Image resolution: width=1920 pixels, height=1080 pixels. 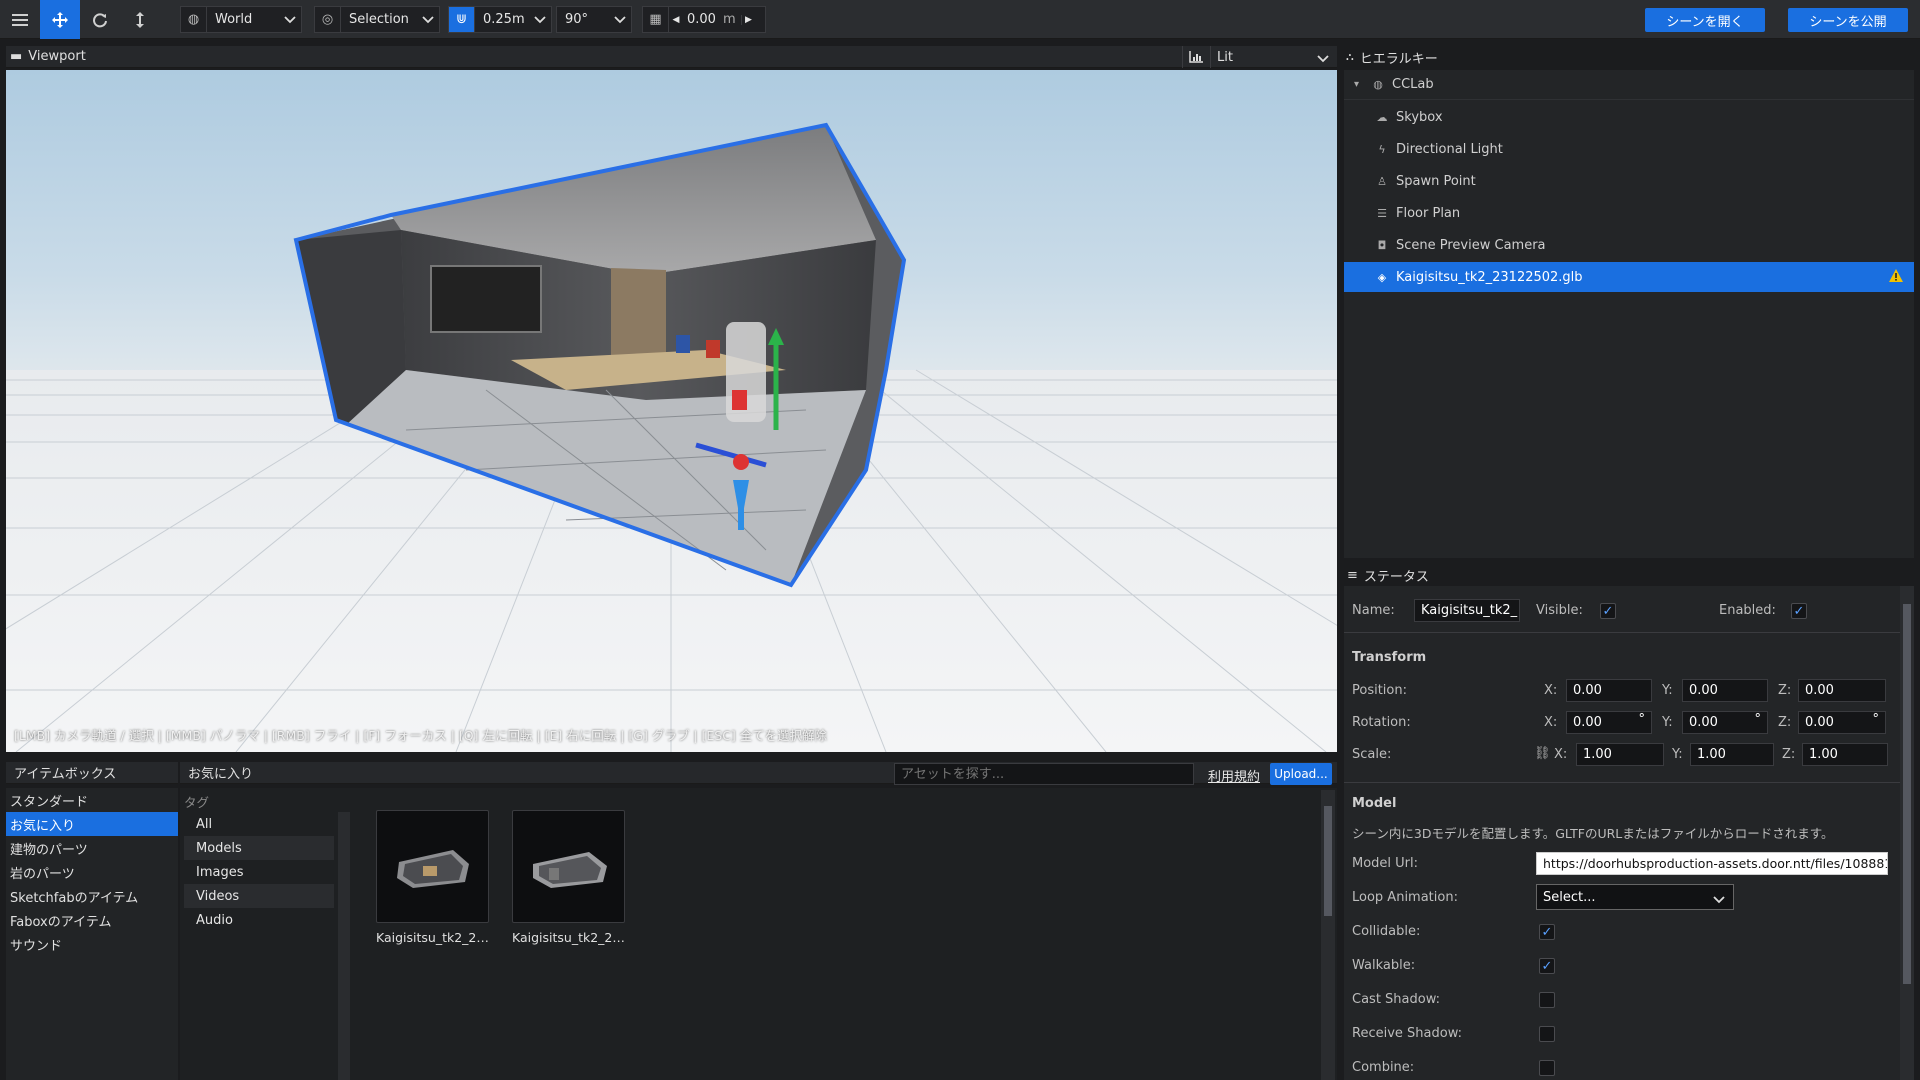 I want to click on collidable-checkbox: ✓, so click(x=1547, y=932).